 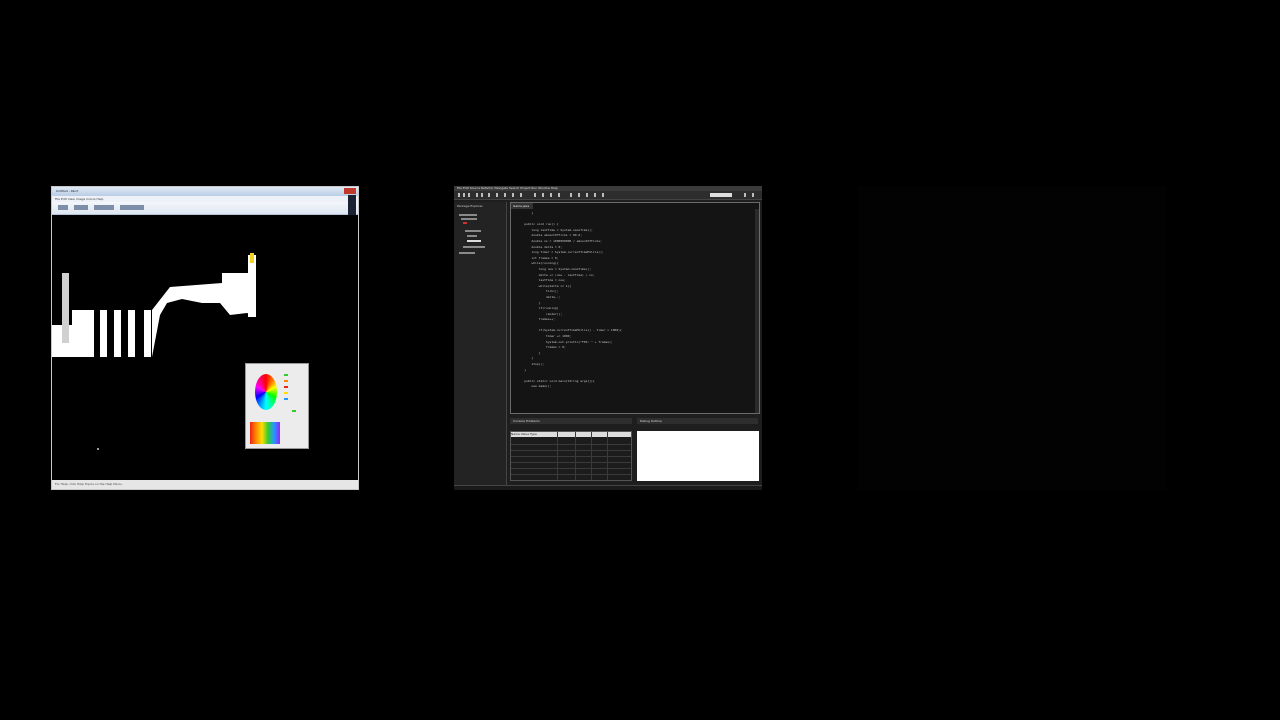 I want to click on debug-pane, so click(x=698, y=456).